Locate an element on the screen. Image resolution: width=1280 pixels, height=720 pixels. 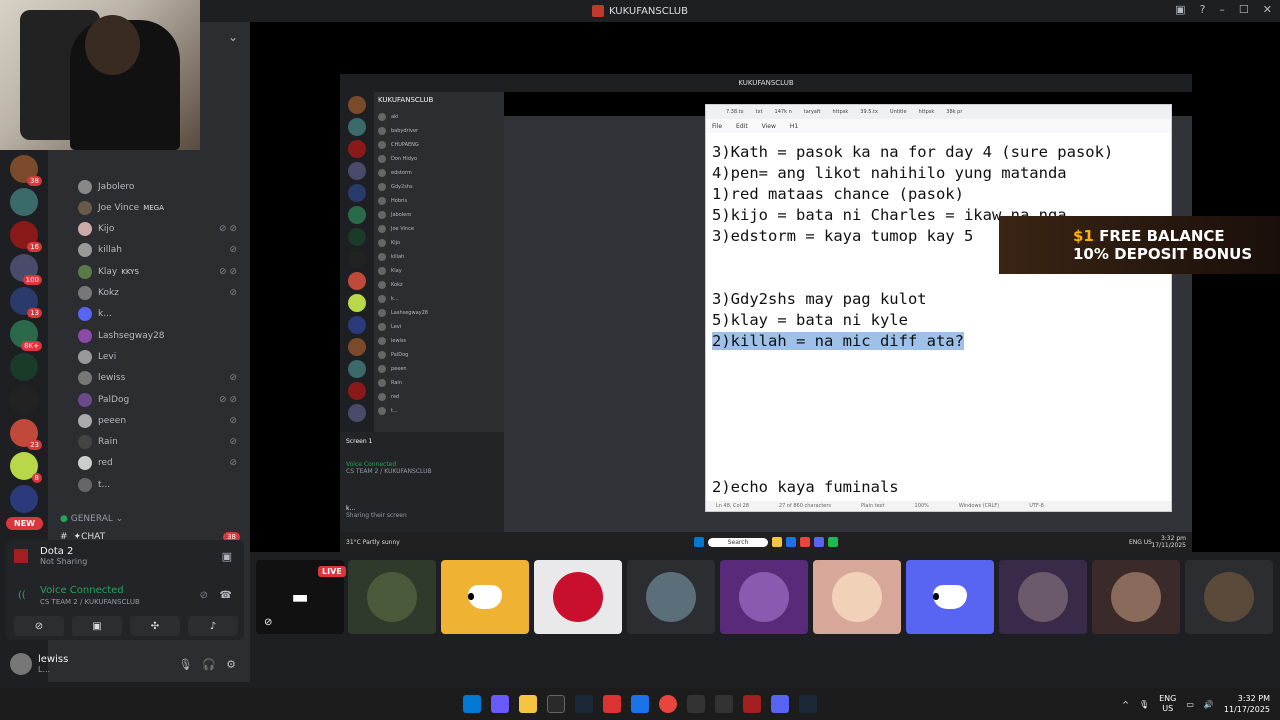
language-indicator: ENG US is located at coordinates (1167, 704).